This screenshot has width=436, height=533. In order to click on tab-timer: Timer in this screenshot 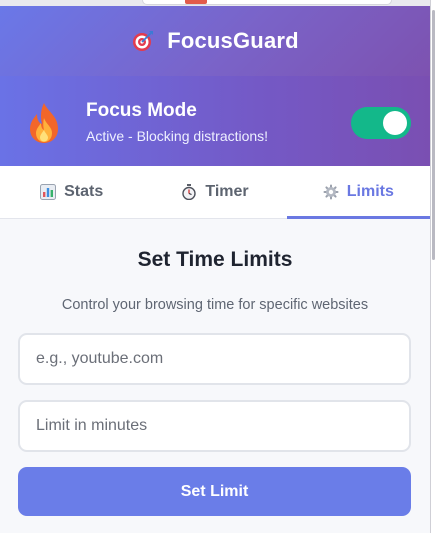, I will do `click(214, 192)`.